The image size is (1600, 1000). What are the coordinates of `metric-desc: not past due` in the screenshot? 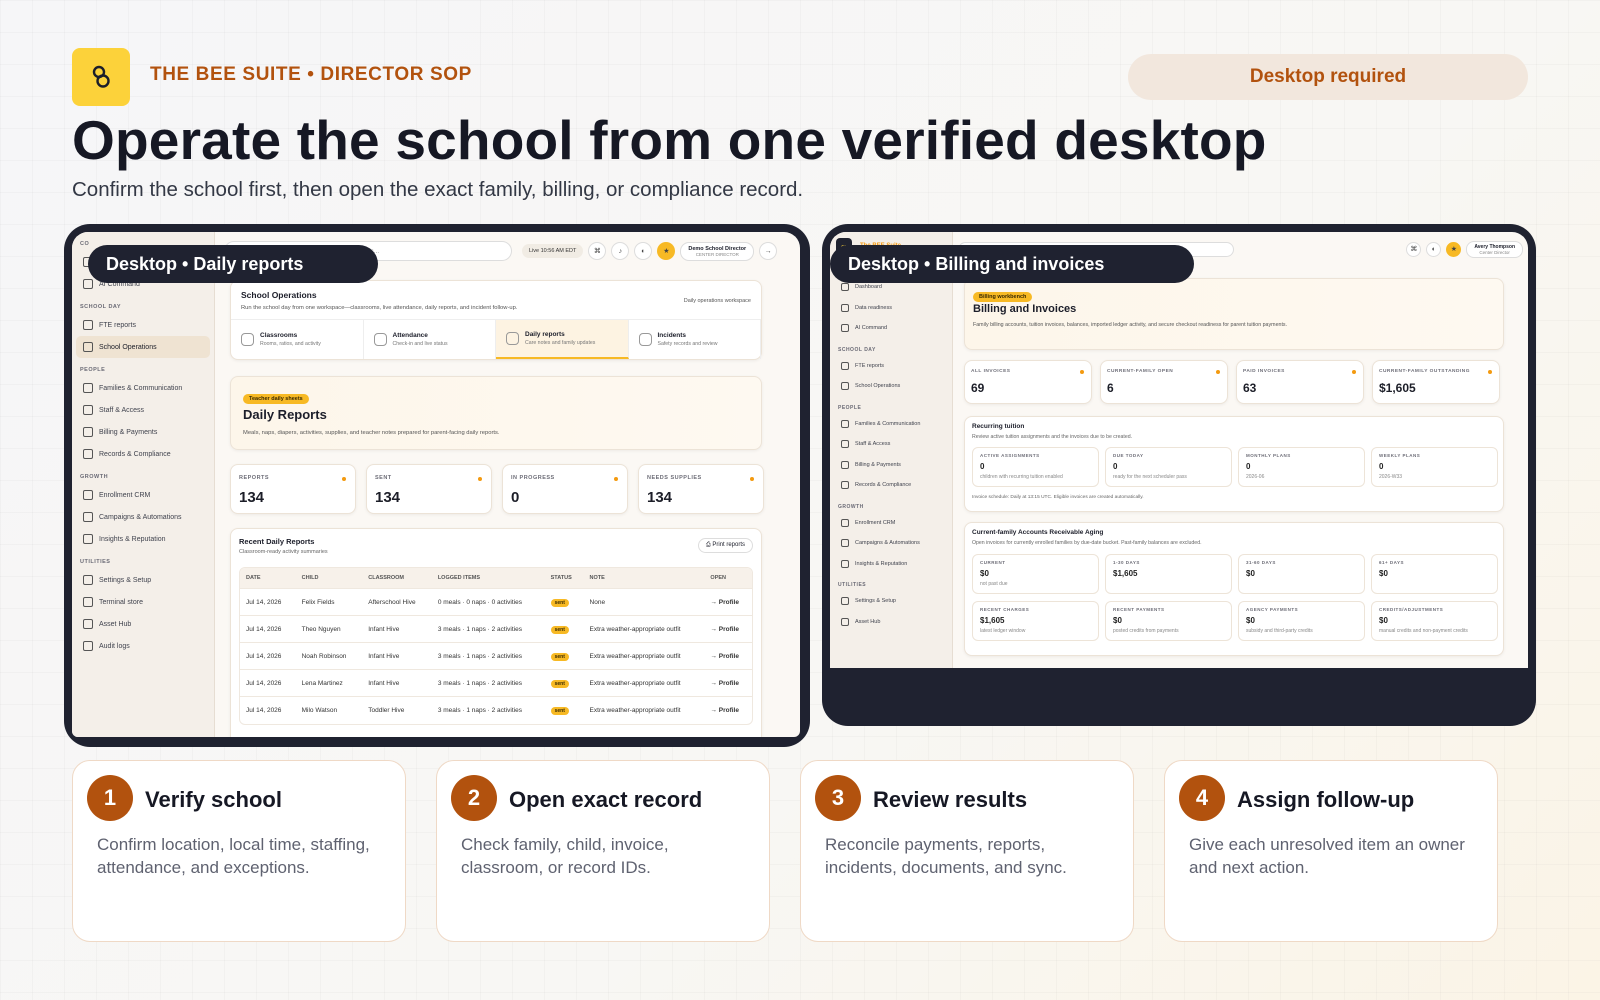 It's located at (994, 584).